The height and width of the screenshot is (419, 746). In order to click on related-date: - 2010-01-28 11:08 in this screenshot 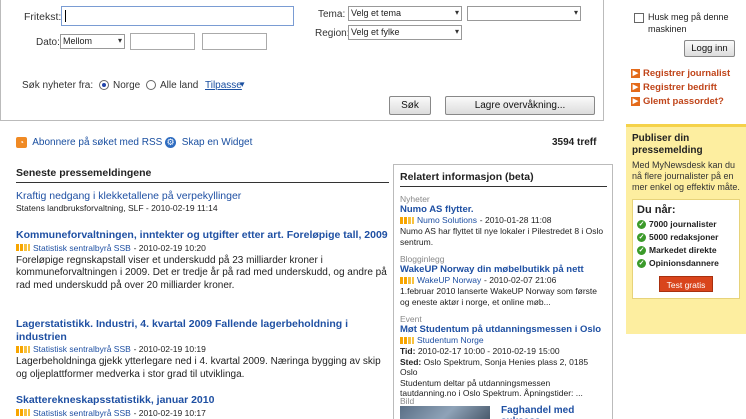, I will do `click(515, 220)`.